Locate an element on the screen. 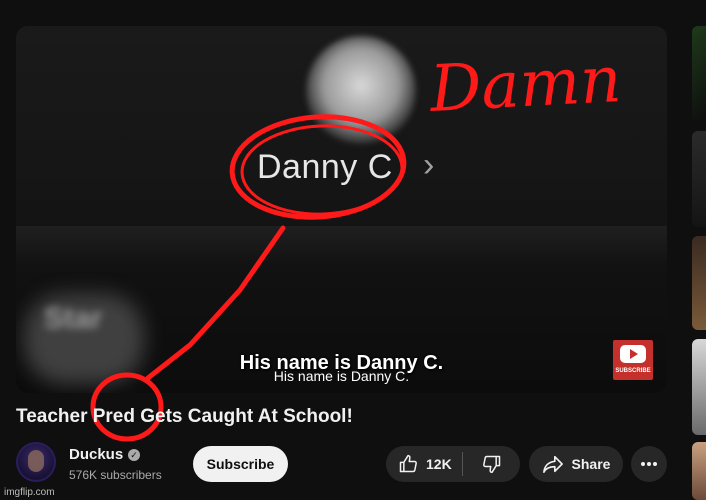 The image size is (706, 500). dislike-button is located at coordinates (491, 464).